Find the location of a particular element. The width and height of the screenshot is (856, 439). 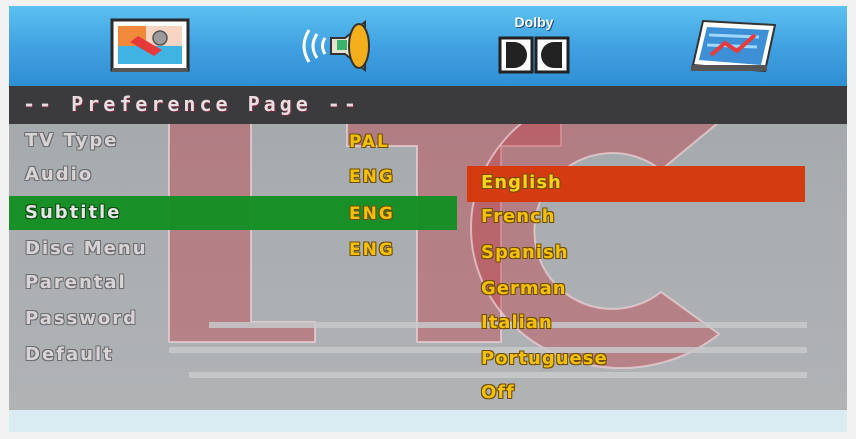

menu-item-disc-menu: Disc Menu is located at coordinates (86, 248).